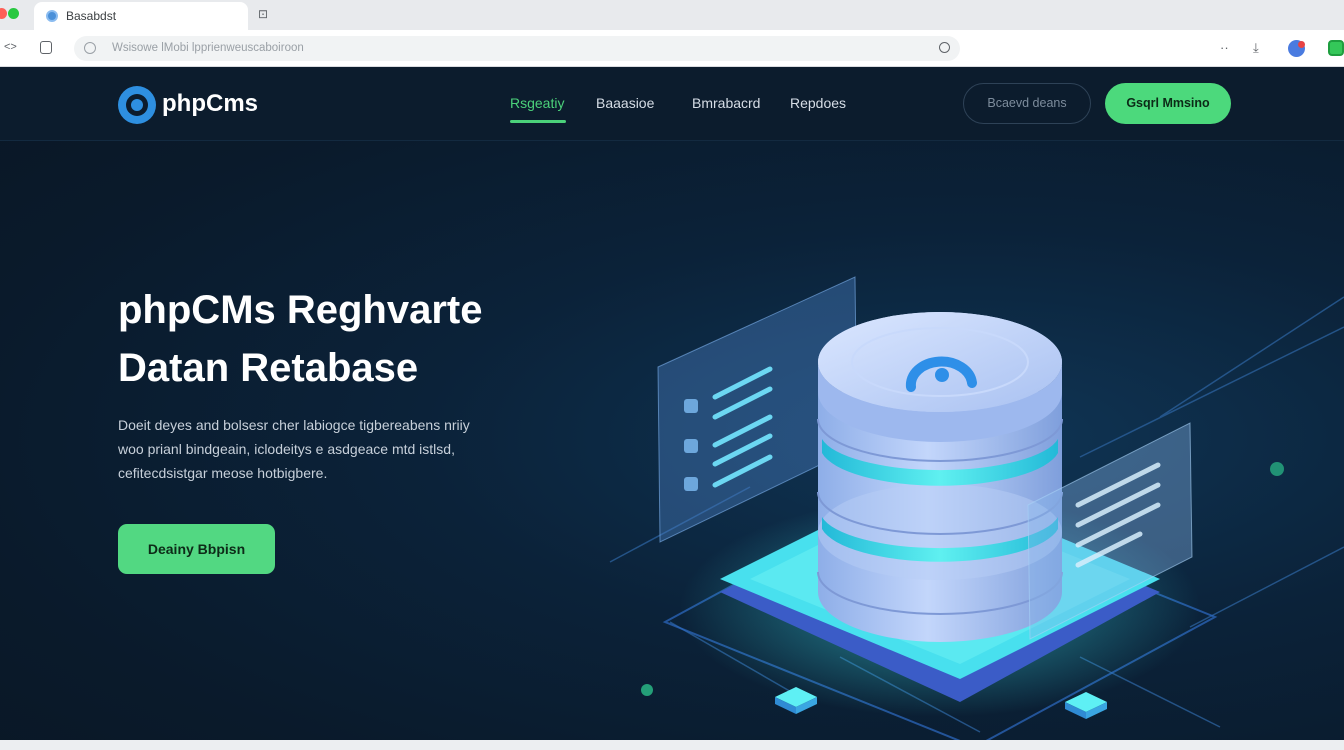 The height and width of the screenshot is (750, 1344). Describe the element at coordinates (90, 48) in the screenshot. I see `site-info-icon` at that location.